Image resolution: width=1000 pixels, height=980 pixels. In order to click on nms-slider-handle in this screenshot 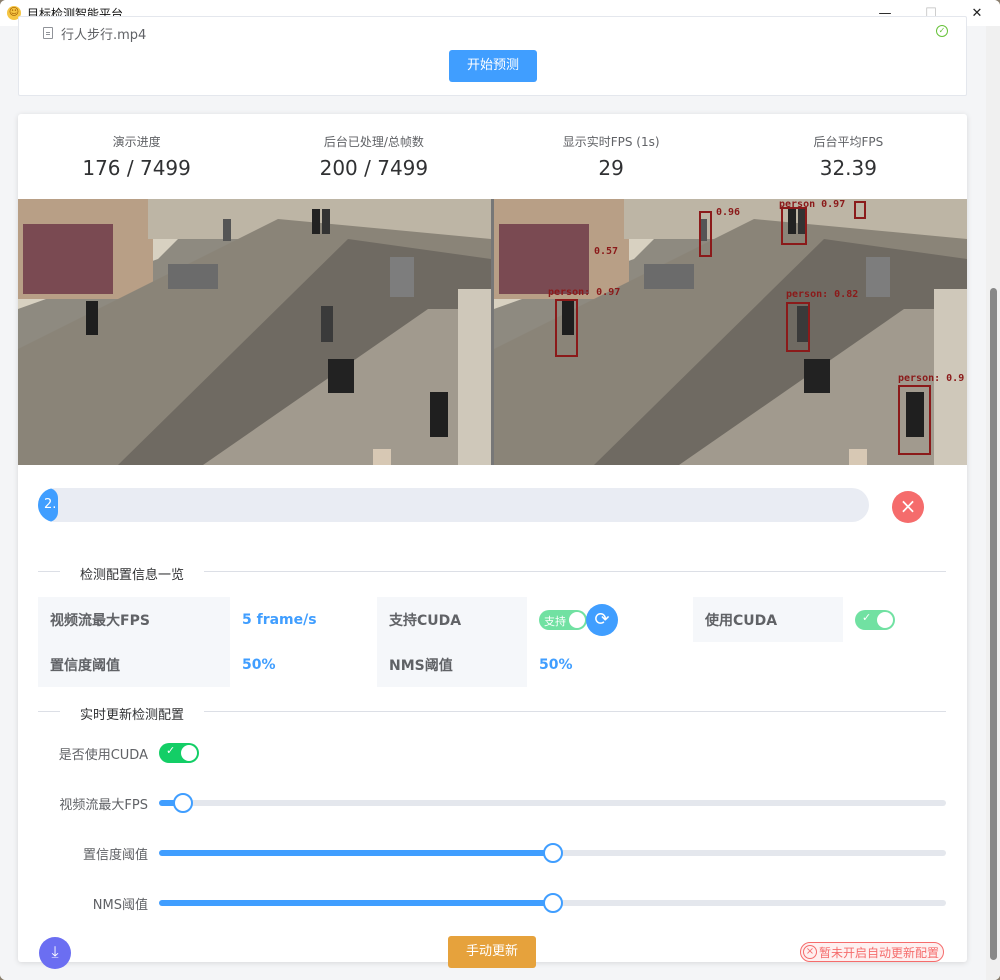, I will do `click(552, 903)`.